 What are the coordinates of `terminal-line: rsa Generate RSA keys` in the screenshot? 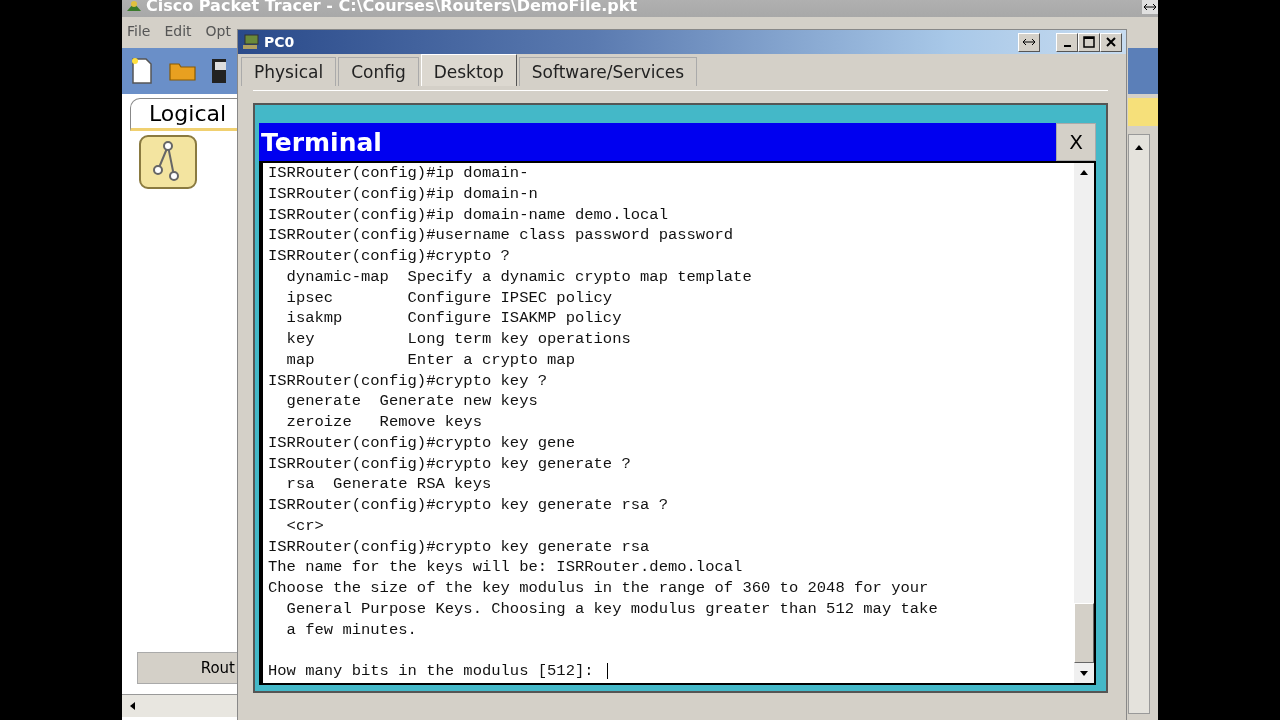 It's located at (388, 484).